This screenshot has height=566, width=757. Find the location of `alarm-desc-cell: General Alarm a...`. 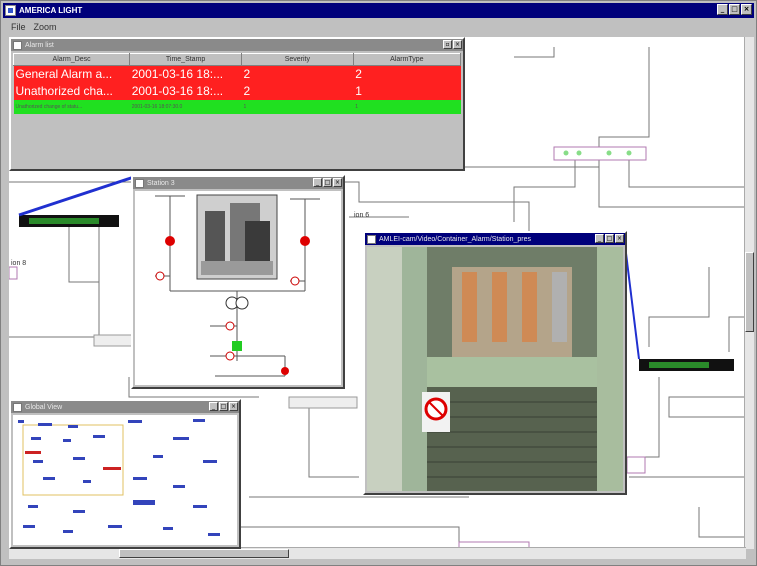

alarm-desc-cell: General Alarm a... is located at coordinates (71, 74).